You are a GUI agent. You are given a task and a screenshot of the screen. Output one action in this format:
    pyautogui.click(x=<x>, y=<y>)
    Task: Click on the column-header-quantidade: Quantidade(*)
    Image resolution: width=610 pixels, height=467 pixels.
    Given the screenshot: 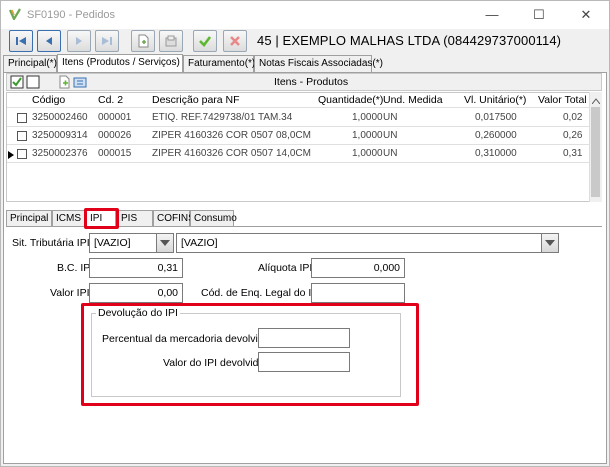 What is the action you would take?
    pyautogui.click(x=350, y=100)
    